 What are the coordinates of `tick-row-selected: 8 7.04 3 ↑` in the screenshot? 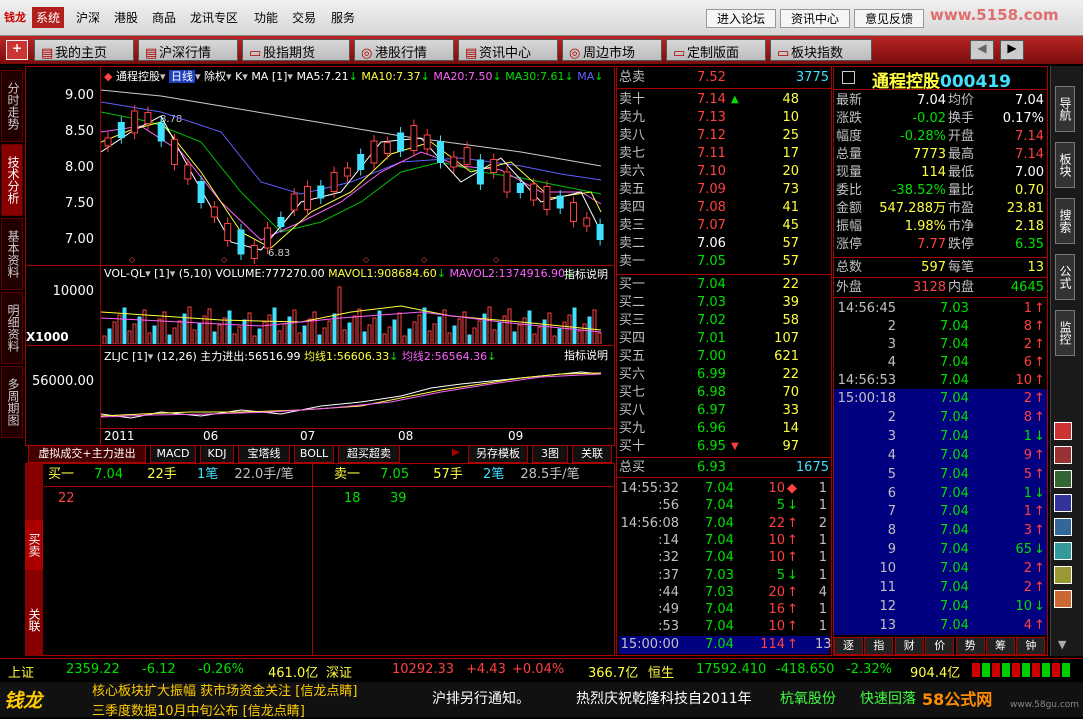 It's located at (941, 531).